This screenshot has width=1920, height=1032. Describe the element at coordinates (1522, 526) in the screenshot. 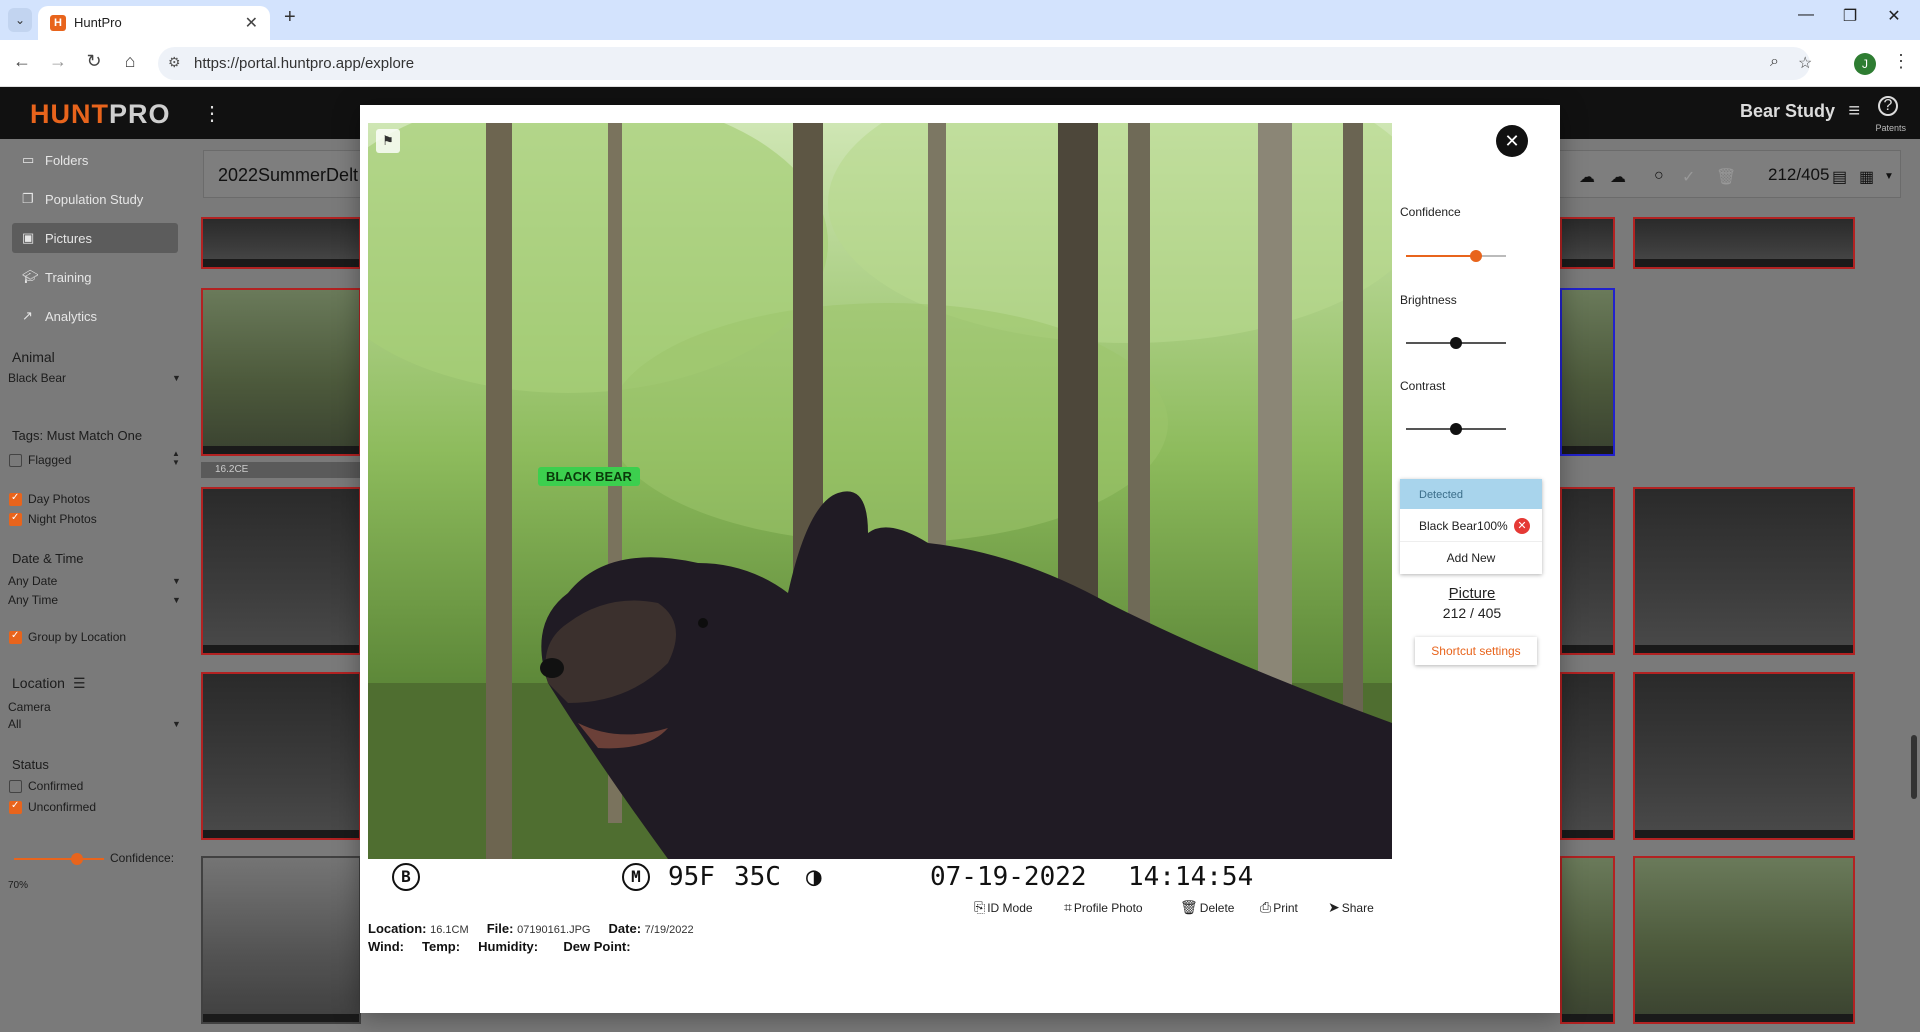

I see `remove-detection-icon: ✕` at that location.